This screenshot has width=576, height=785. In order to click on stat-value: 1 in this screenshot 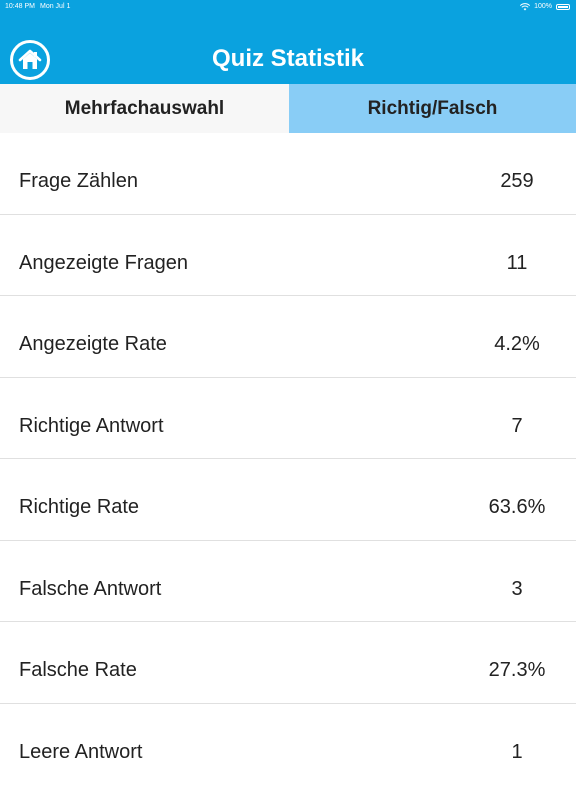, I will do `click(517, 752)`.